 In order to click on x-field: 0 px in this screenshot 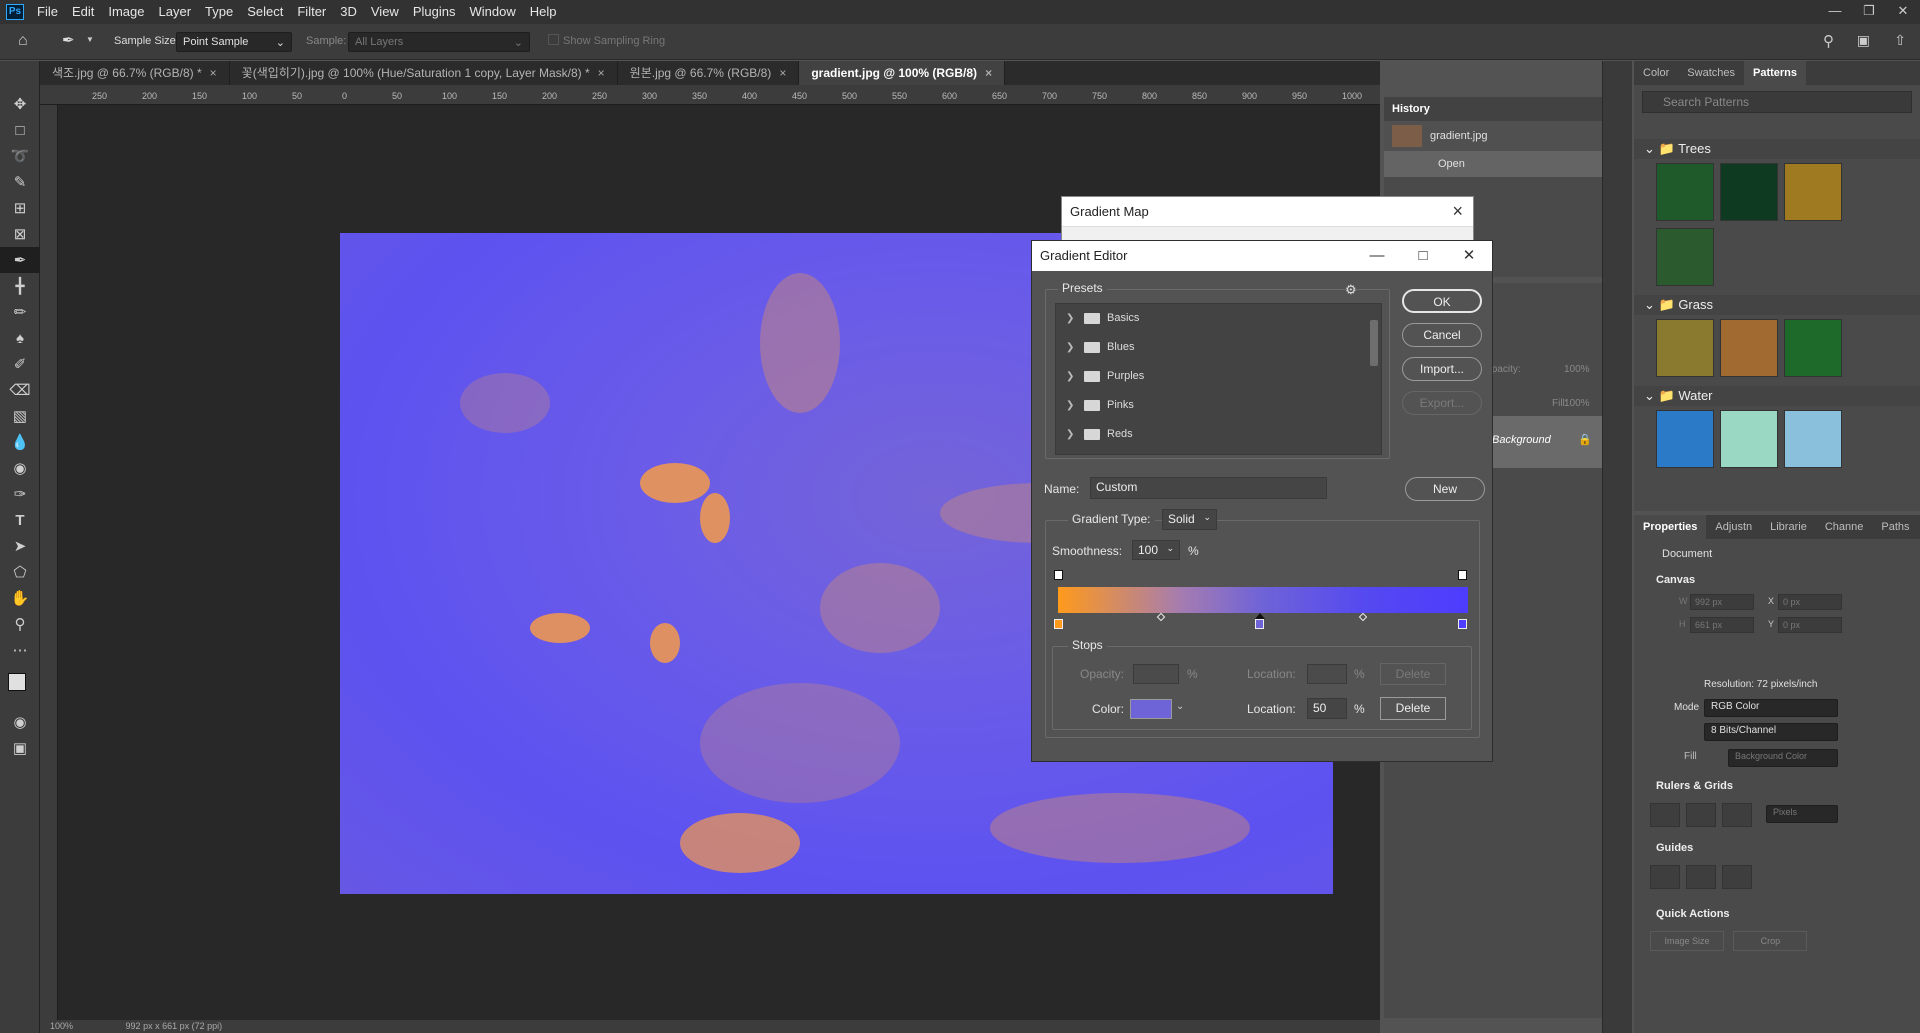, I will do `click(1810, 602)`.